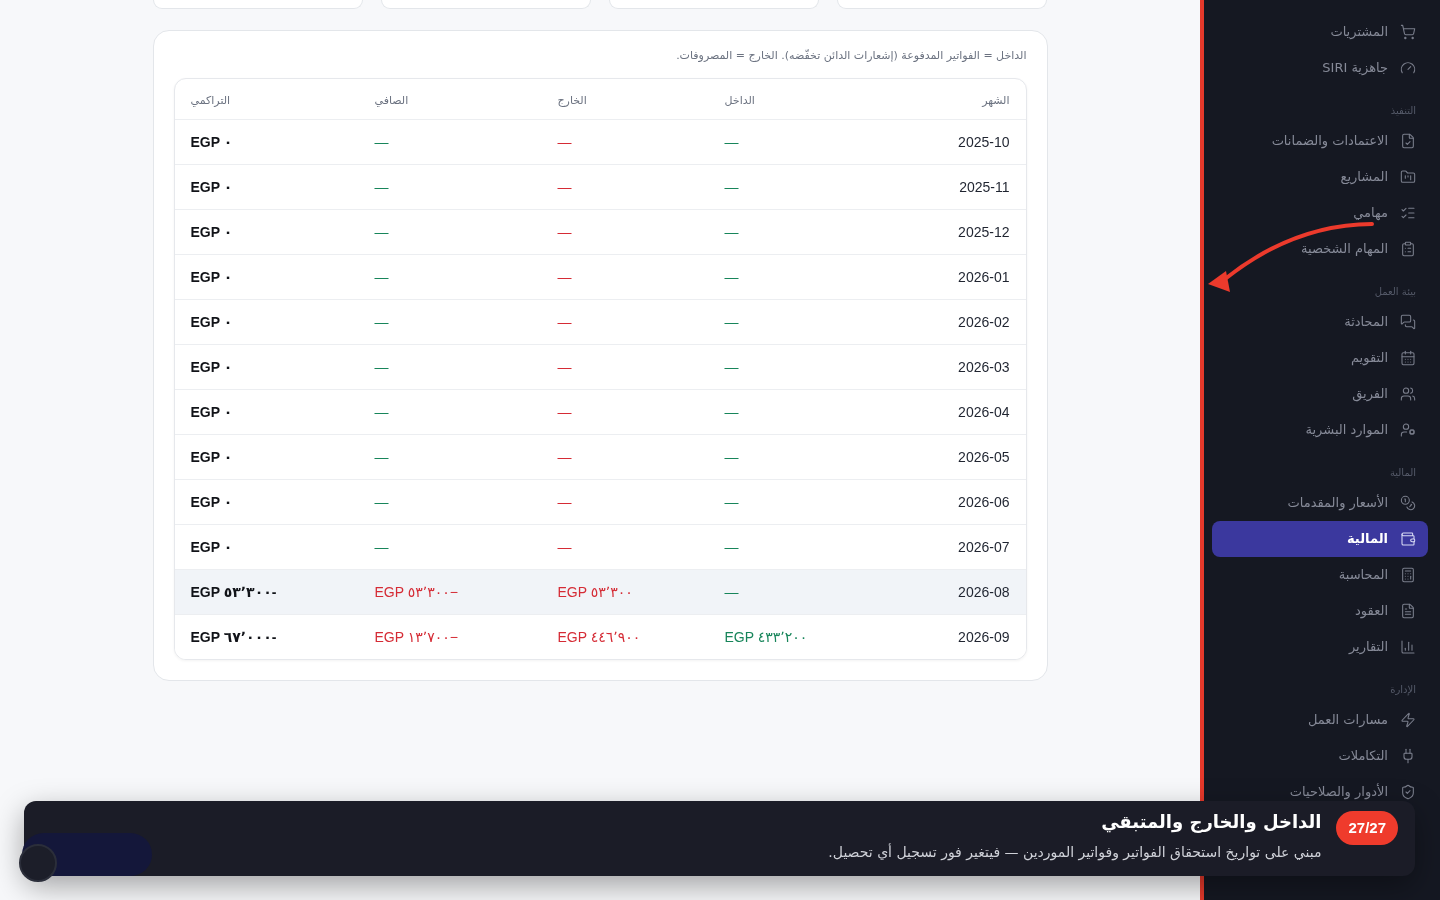  I want to click on table-cell: 2026-08, so click(984, 592).